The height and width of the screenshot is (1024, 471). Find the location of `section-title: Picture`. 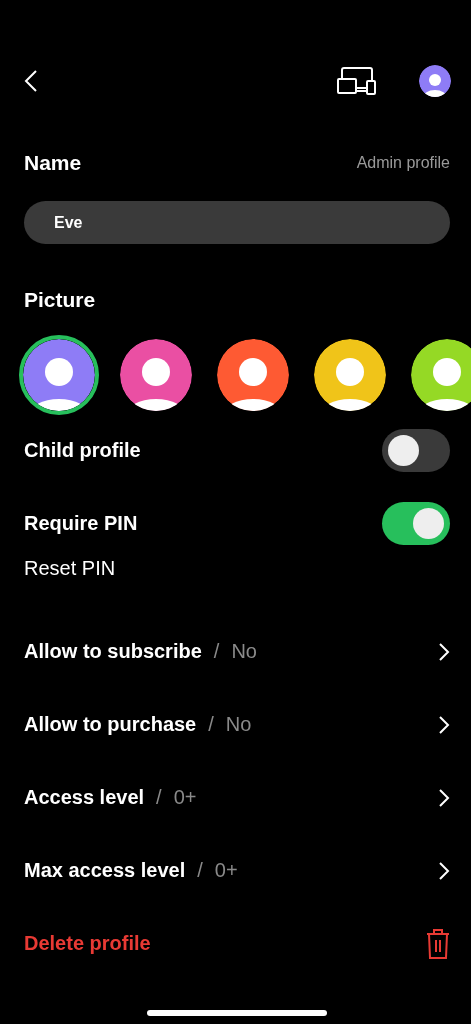

section-title: Picture is located at coordinates (60, 300).